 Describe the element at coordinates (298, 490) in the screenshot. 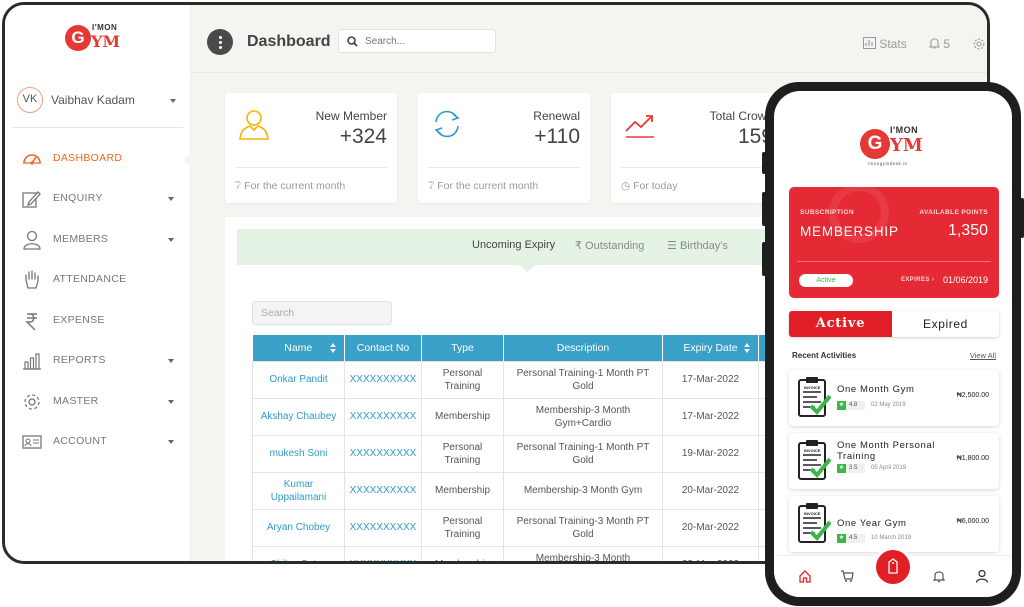

I see `member-name-link: Kumar Uppailamani` at that location.